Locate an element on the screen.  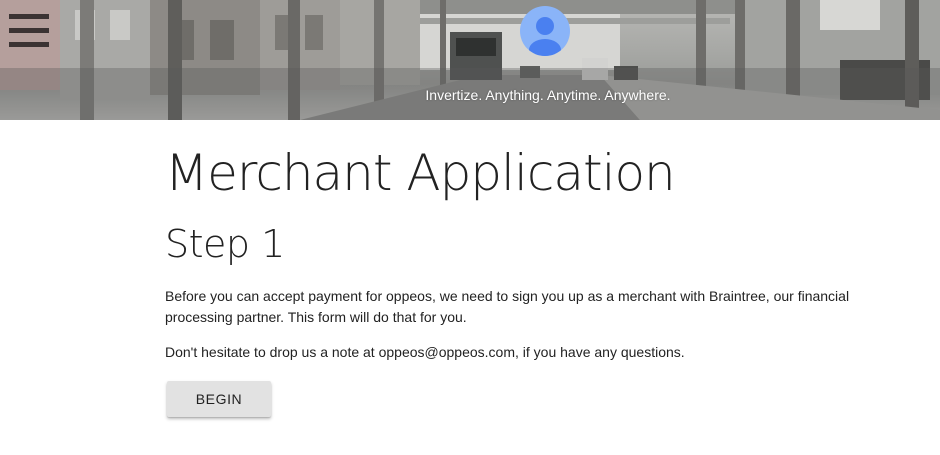
user-account-icon is located at coordinates (545, 31).